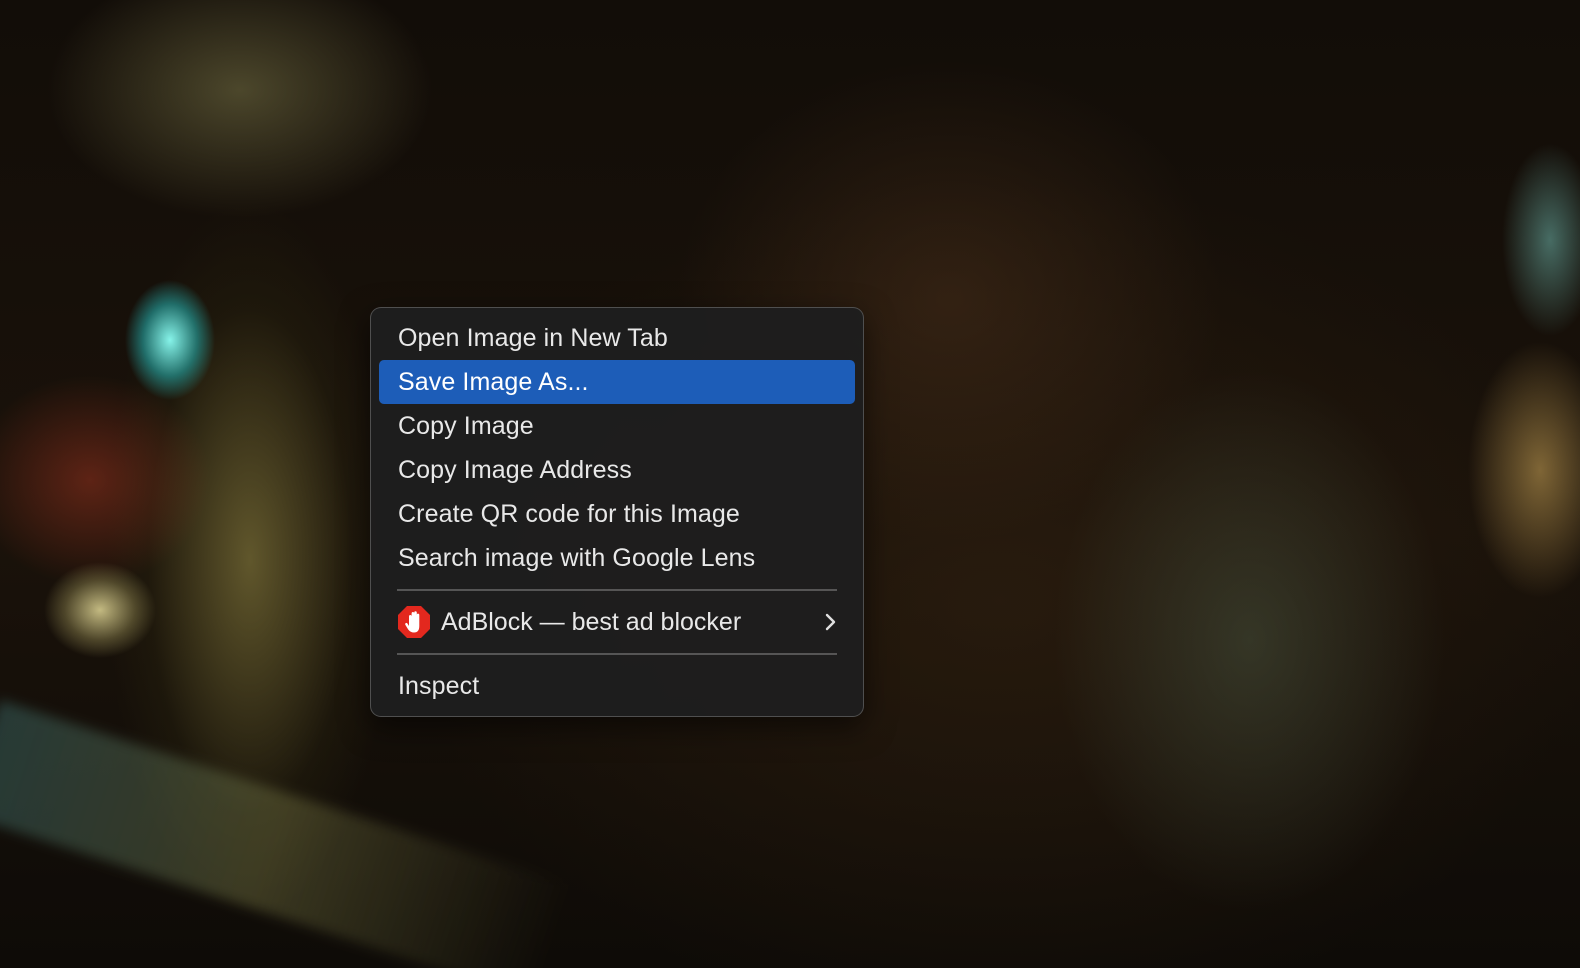 This screenshot has width=1580, height=968. What do you see at coordinates (830, 622) in the screenshot?
I see `chevron-right-icon` at bounding box center [830, 622].